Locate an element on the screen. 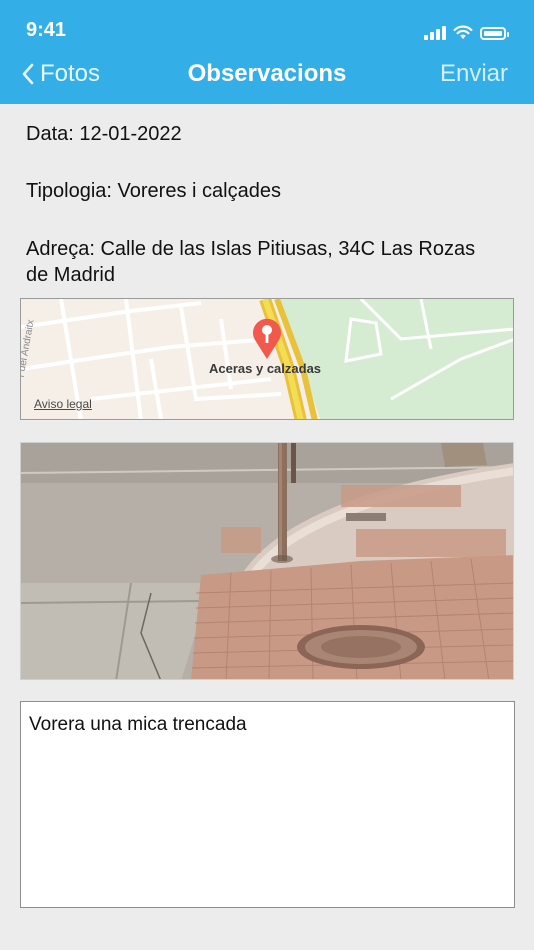  address-line-2: de Madrid is located at coordinates (70, 275).